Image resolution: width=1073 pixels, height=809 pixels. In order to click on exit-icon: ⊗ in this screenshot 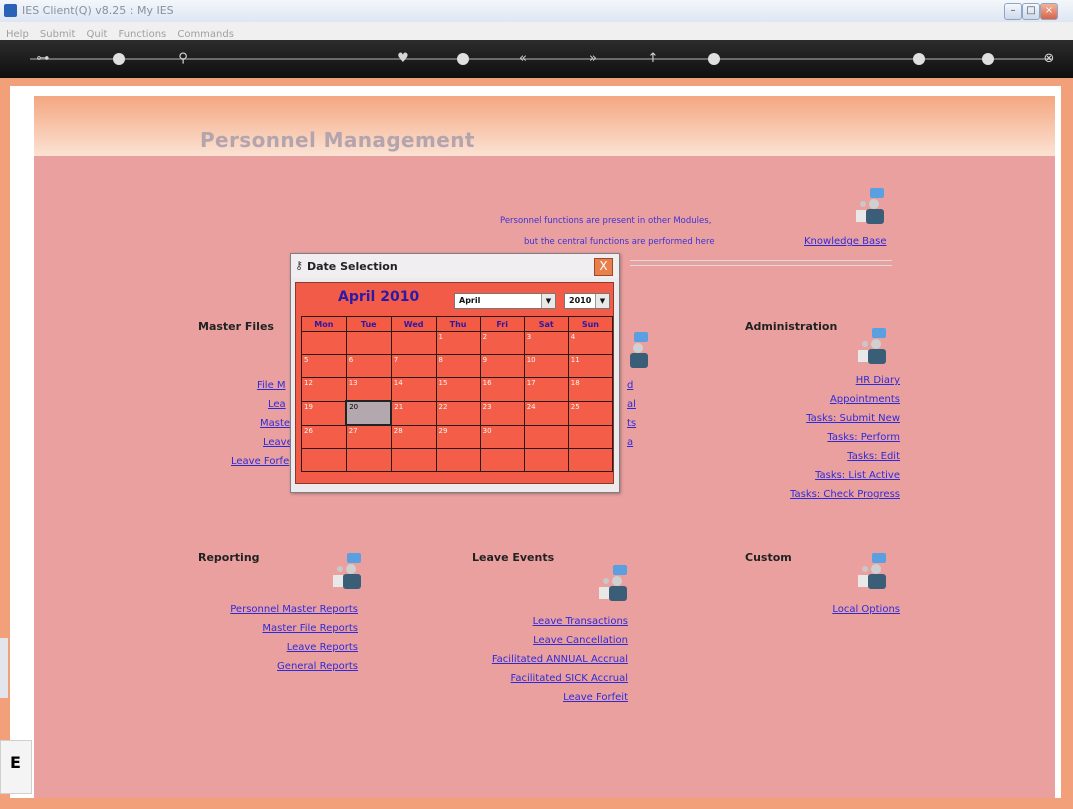, I will do `click(1049, 59)`.